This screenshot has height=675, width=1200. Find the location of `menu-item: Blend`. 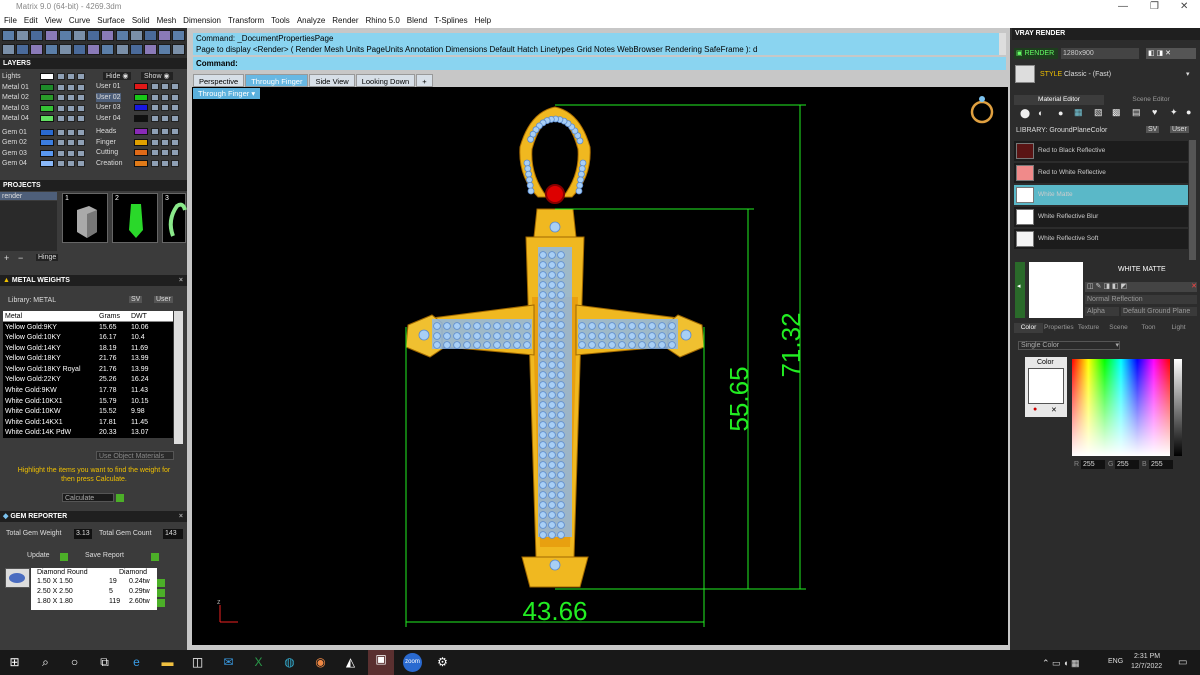

menu-item: Blend is located at coordinates (417, 21).